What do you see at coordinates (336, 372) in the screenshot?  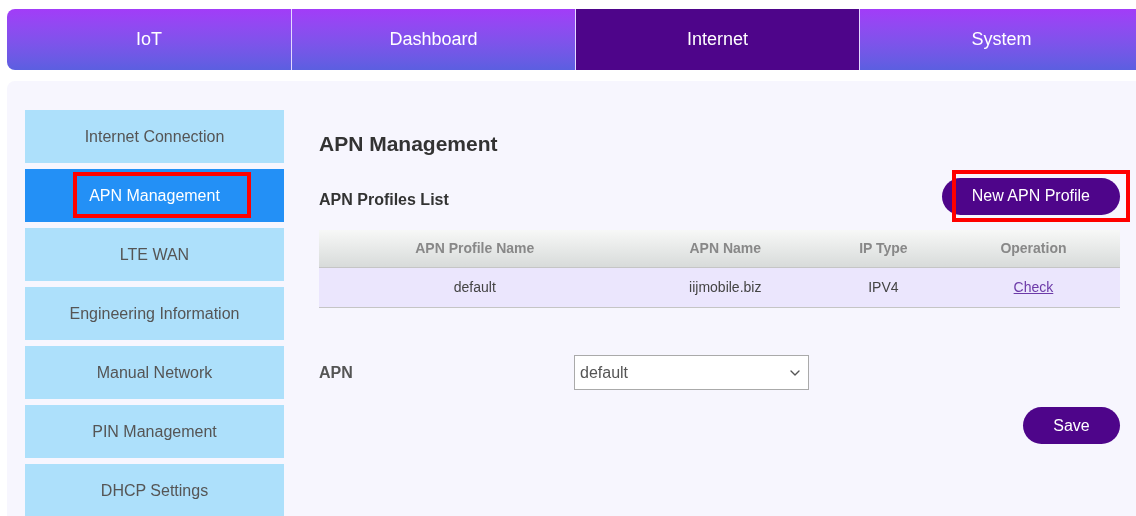 I see `apn-label: APN` at bounding box center [336, 372].